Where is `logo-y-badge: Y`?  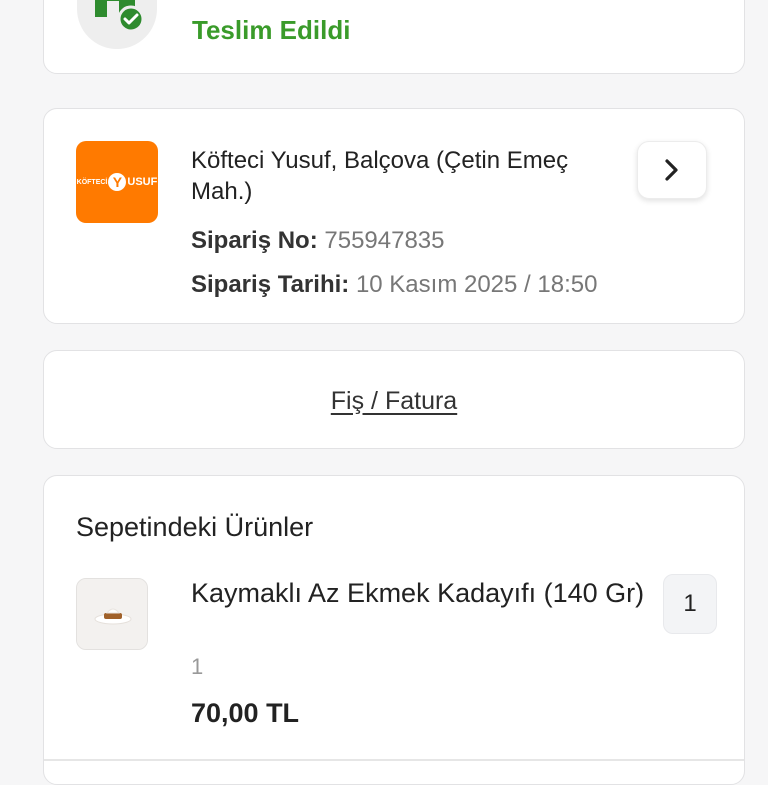
logo-y-badge: Y is located at coordinates (117, 182).